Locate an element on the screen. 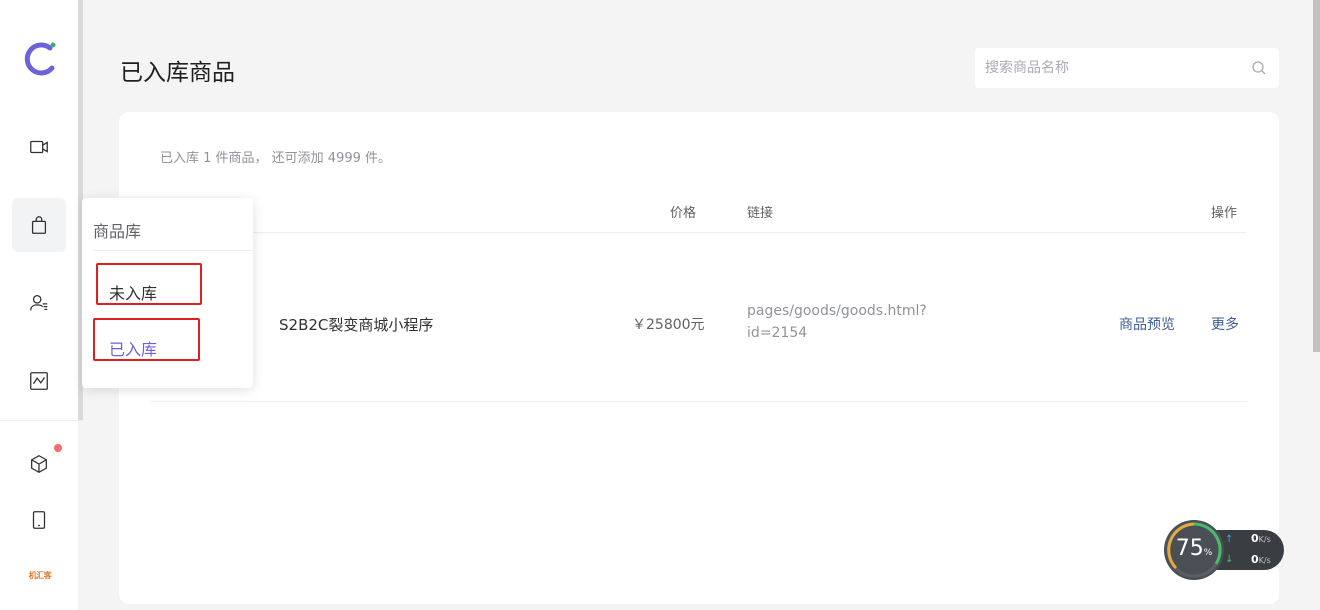 This screenshot has width=1320, height=610. search-input is located at coordinates (1110, 68).